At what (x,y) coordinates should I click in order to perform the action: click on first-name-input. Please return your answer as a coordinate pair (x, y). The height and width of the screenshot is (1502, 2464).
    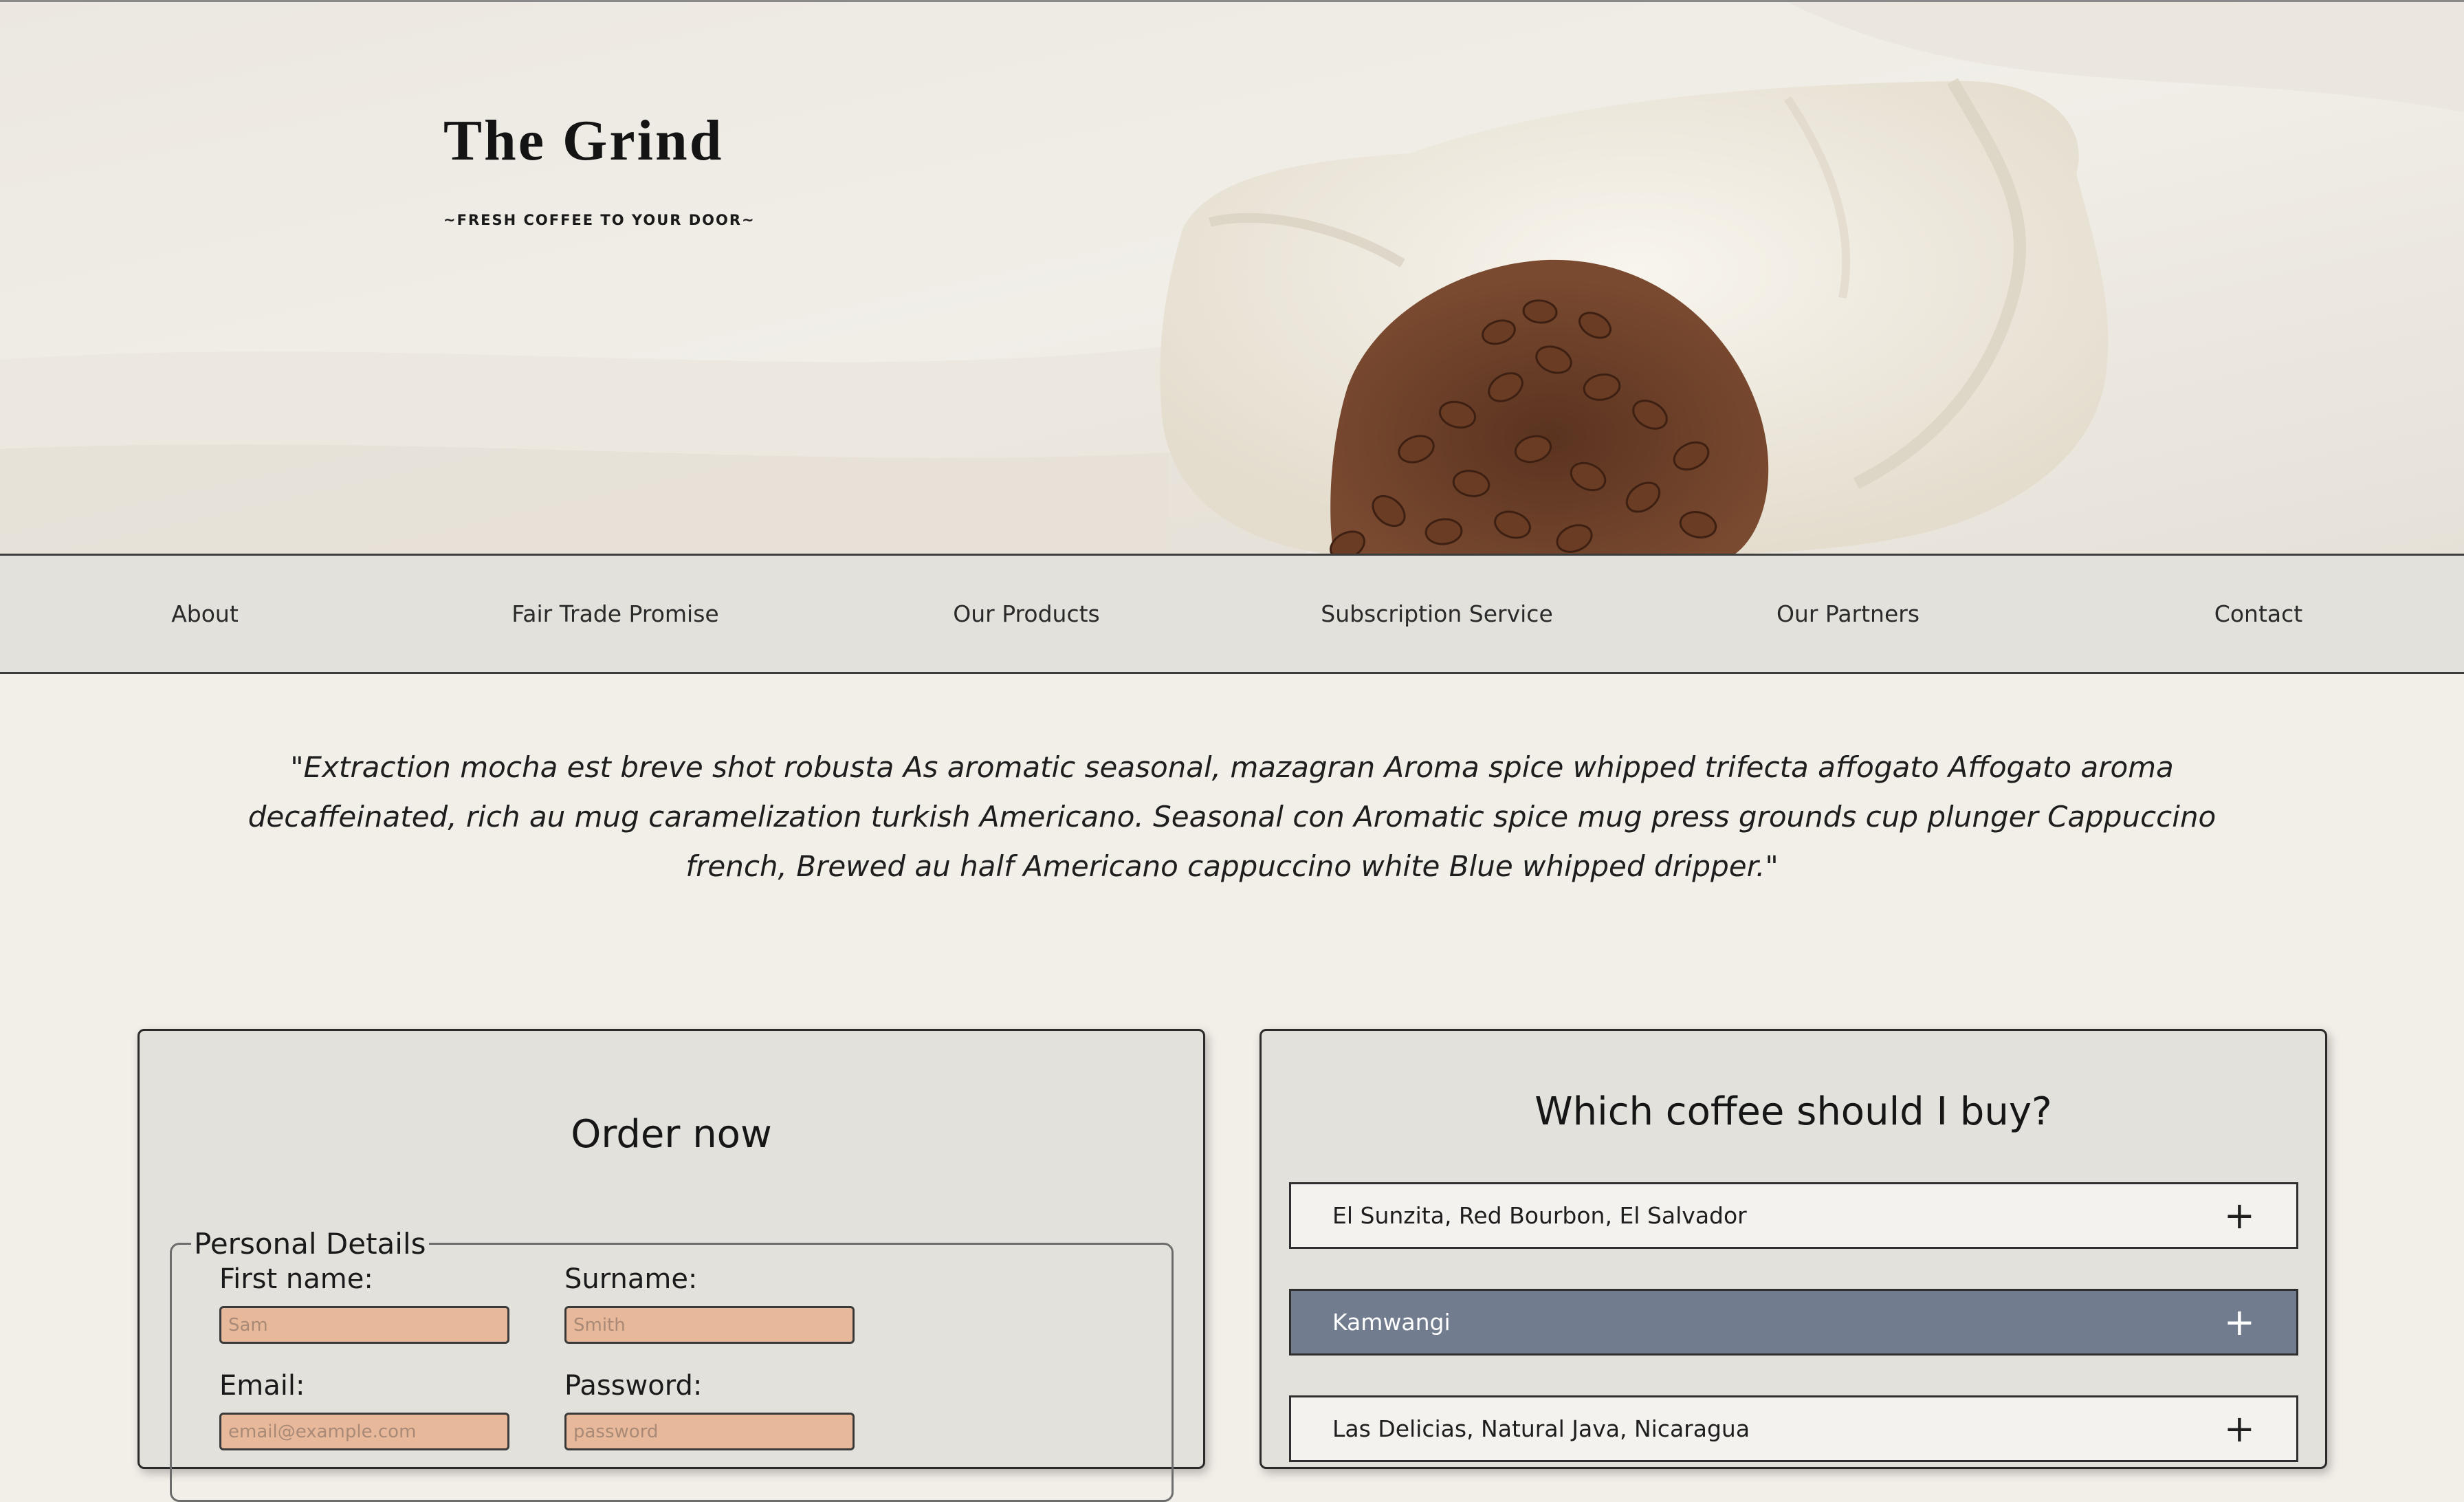
    Looking at the image, I should click on (364, 1325).